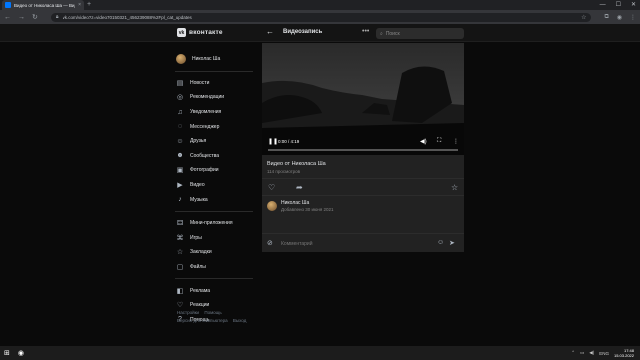 The image size is (640, 360). Describe the element at coordinates (272, 206) in the screenshot. I see `avatar` at that location.